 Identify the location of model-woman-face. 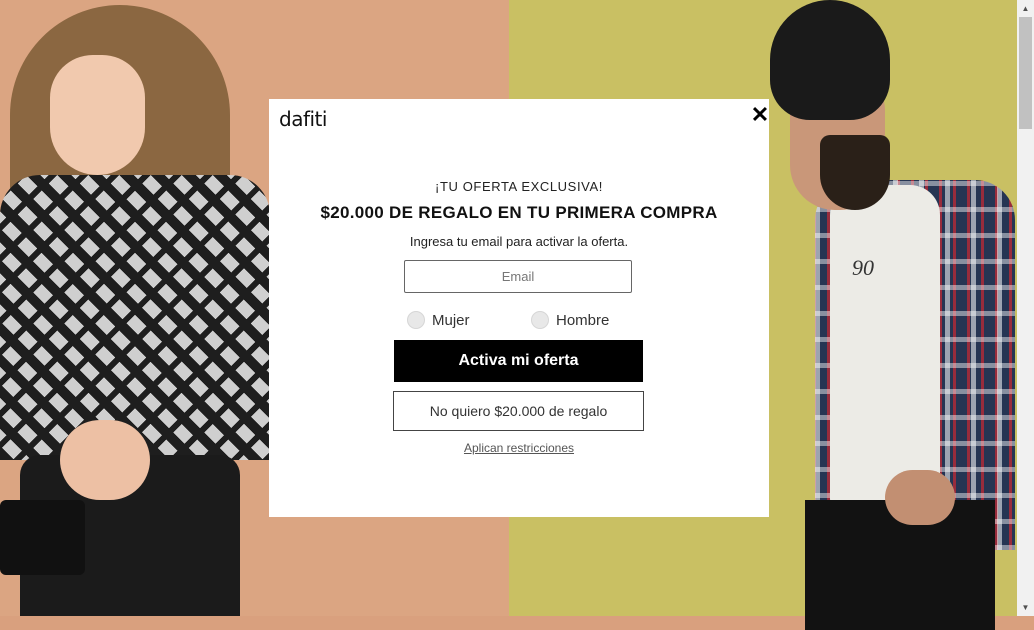
(97, 115).